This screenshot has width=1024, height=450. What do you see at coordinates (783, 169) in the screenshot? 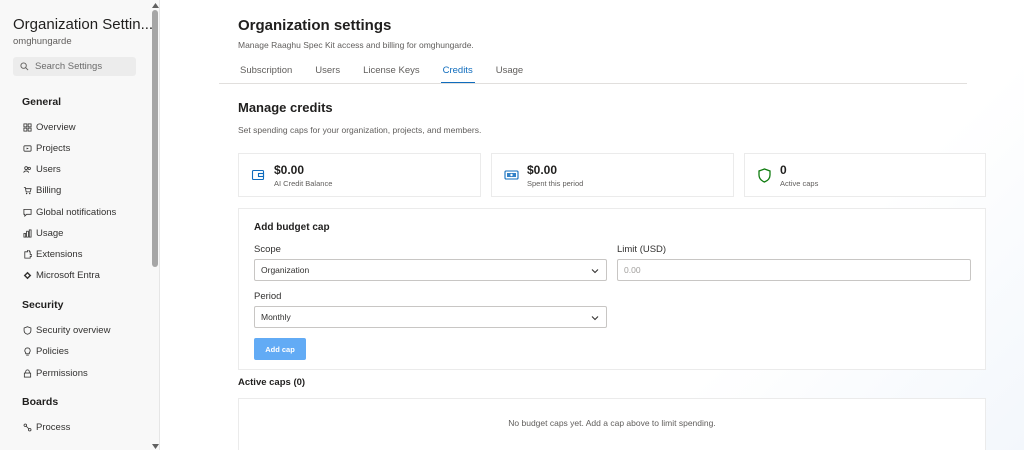
I see `stat-value: 0` at bounding box center [783, 169].